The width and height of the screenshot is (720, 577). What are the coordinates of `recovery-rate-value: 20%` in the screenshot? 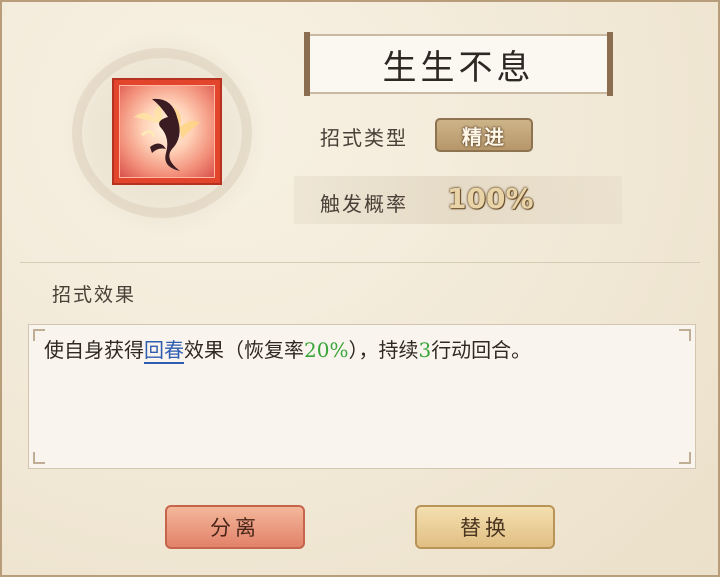 It's located at (326, 350).